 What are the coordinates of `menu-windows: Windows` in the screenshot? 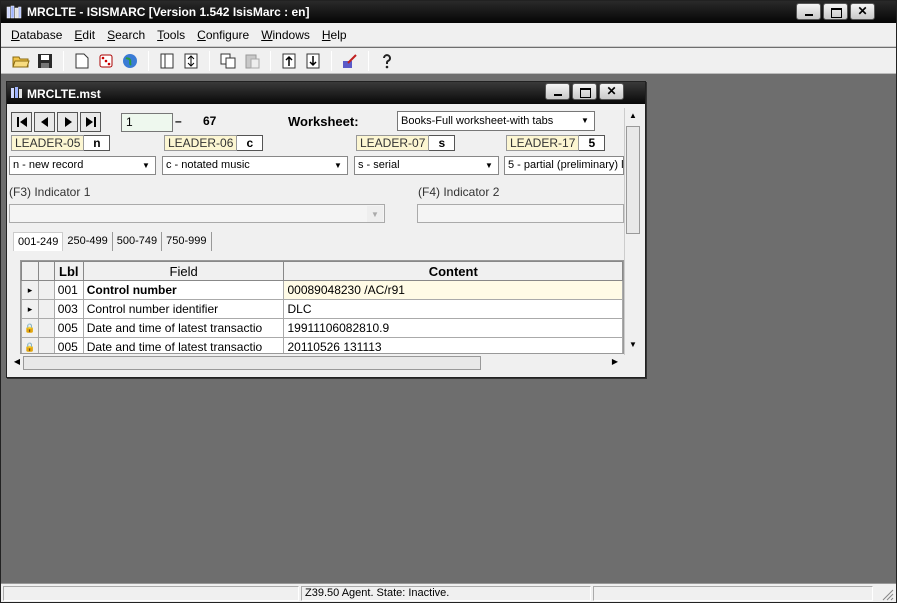 It's located at (285, 35).